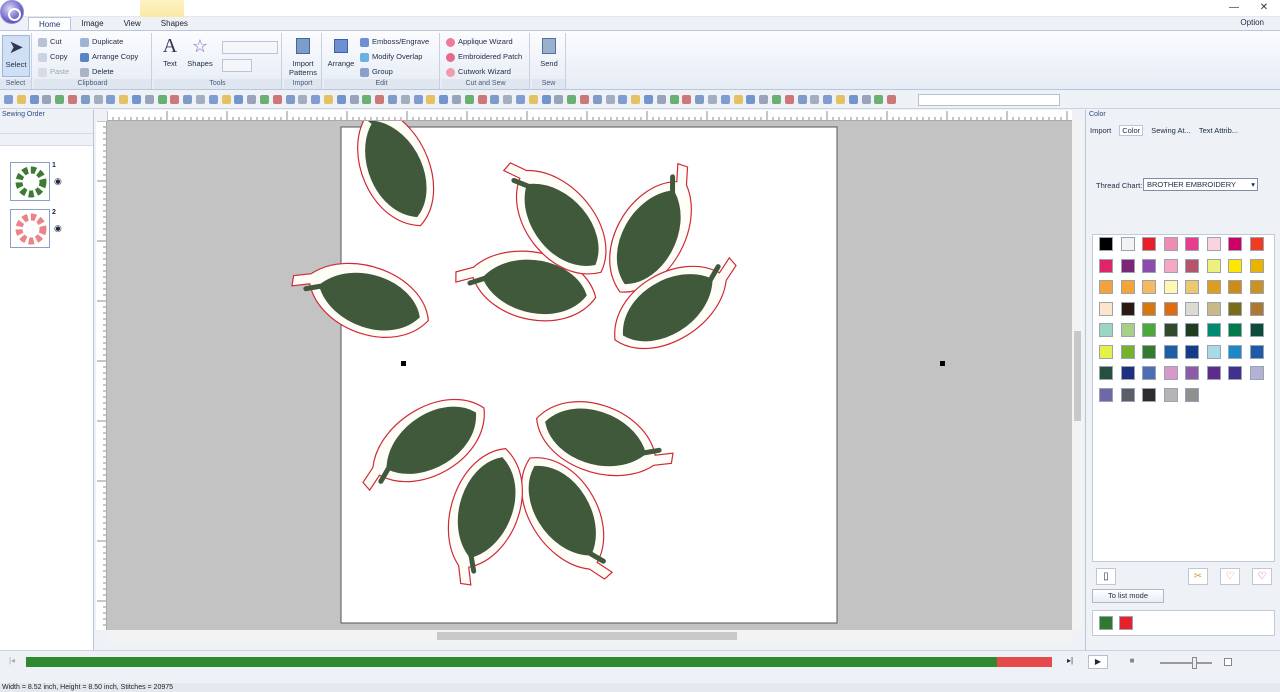 This screenshot has width=1280, height=692. I want to click on select-button: ➤ Select, so click(16, 56).